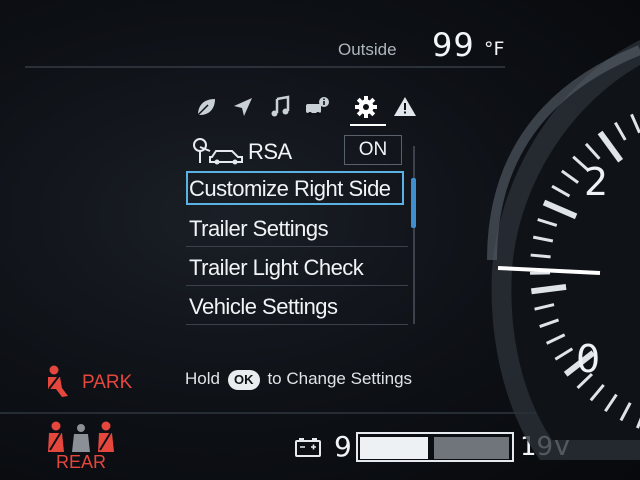  Describe the element at coordinates (368, 125) in the screenshot. I see `selected-tab-indicator` at that location.